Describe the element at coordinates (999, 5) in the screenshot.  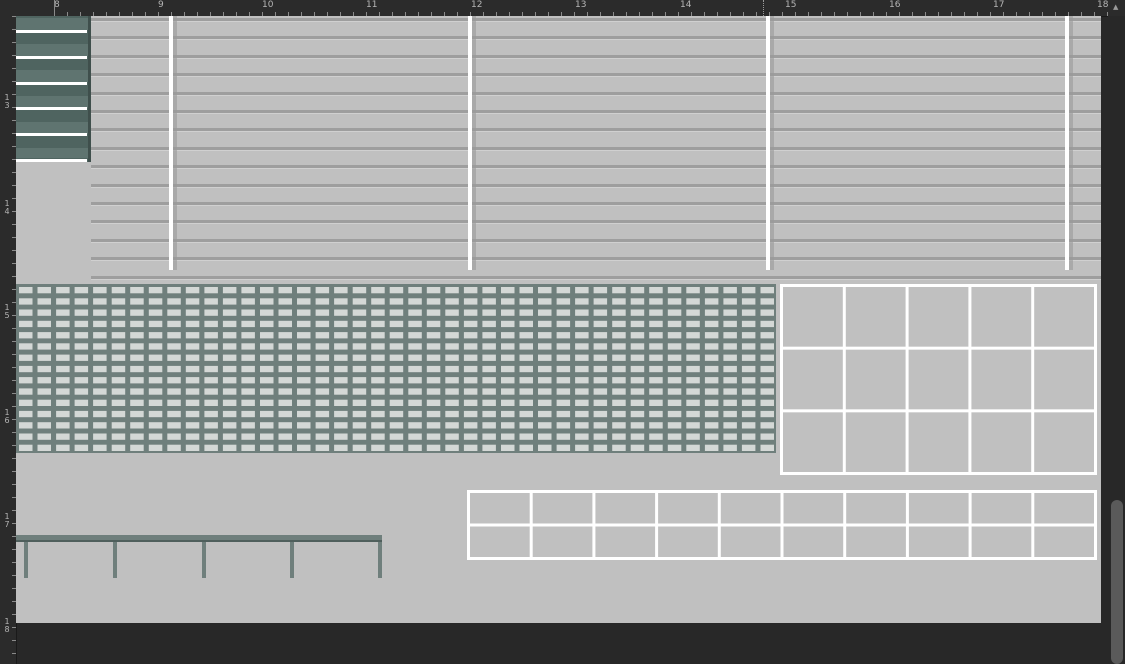
I see `ruler-label-17: 17` at that location.